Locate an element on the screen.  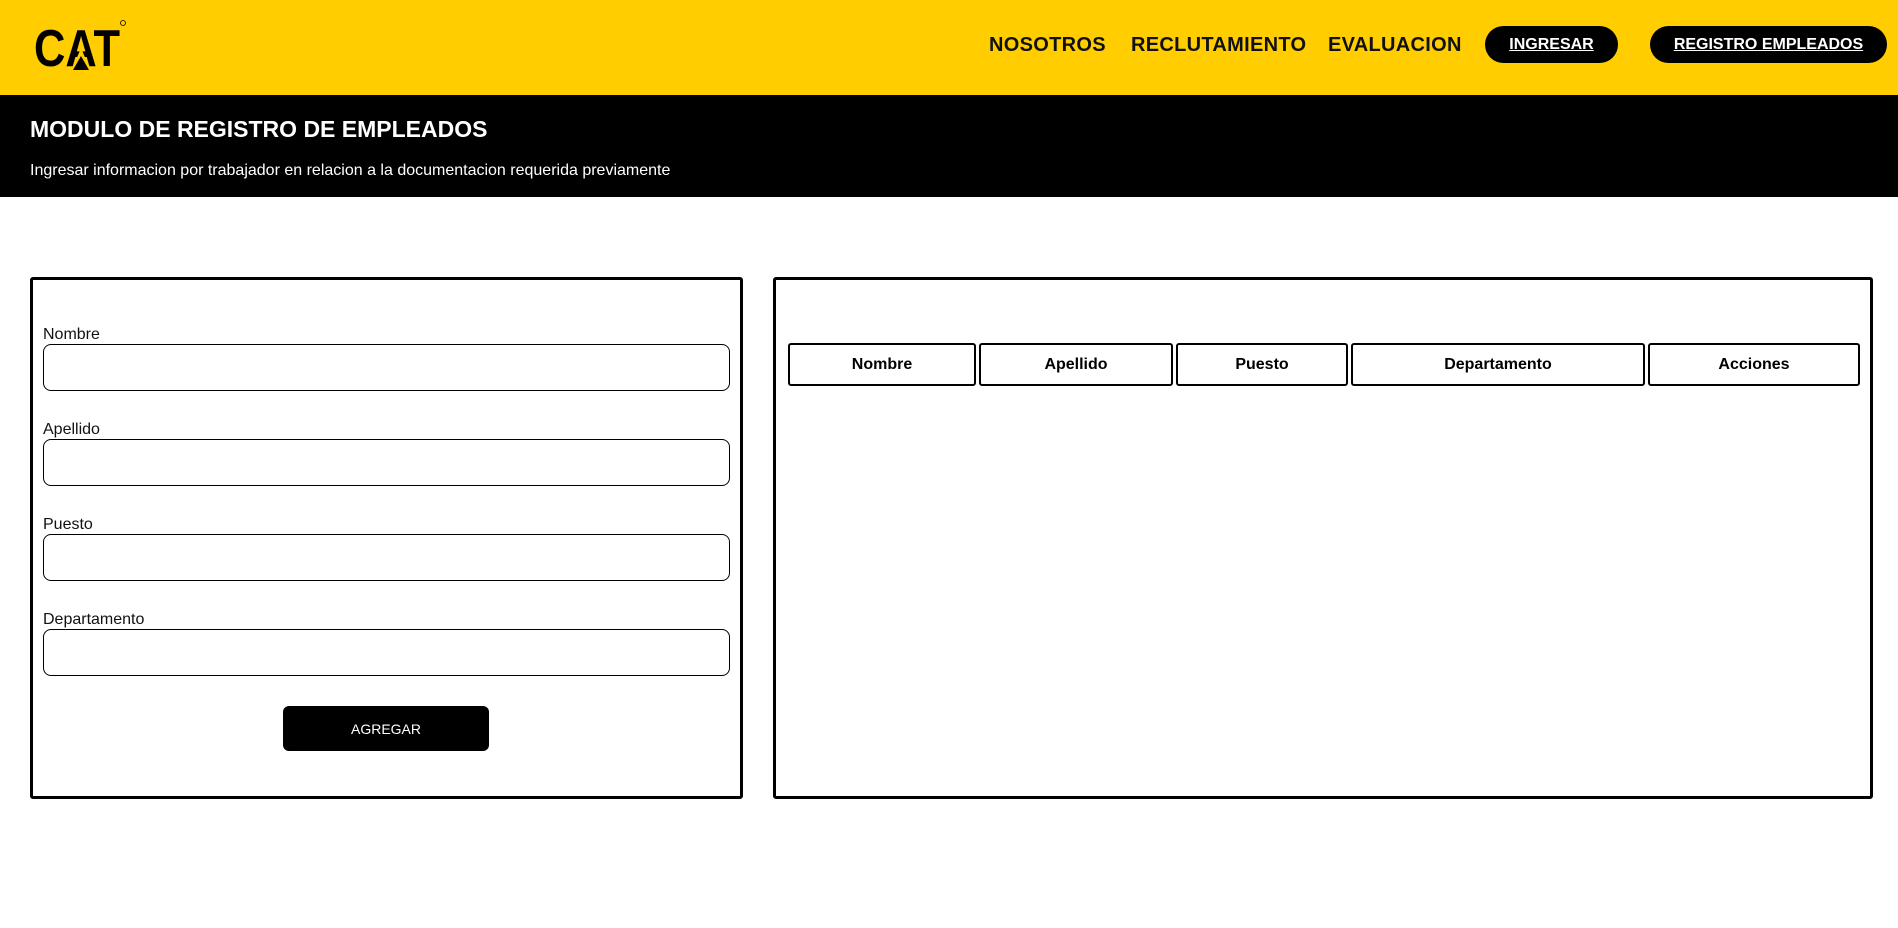
ingresar-button: INGRESAR is located at coordinates (1551, 44).